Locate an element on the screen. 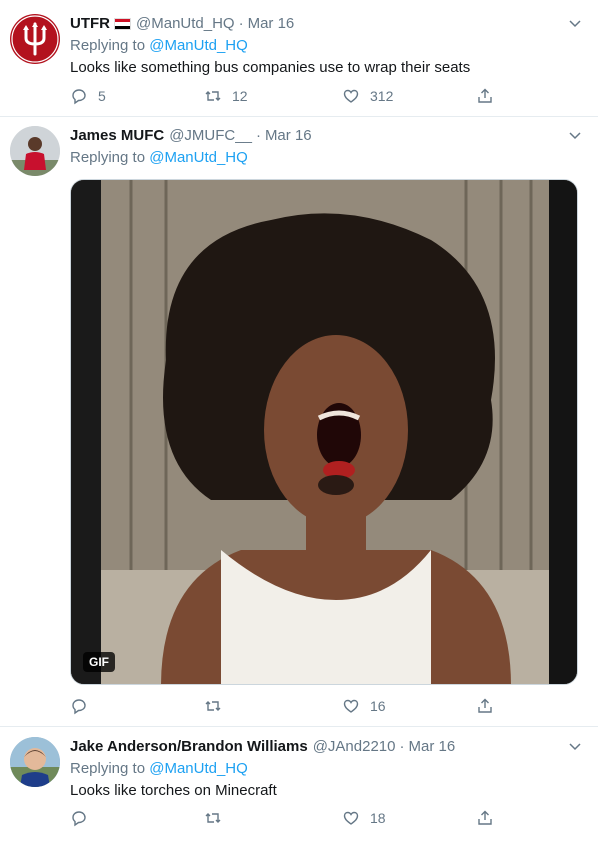 This screenshot has height=841, width=598. egypt-flag-icon is located at coordinates (122, 24).